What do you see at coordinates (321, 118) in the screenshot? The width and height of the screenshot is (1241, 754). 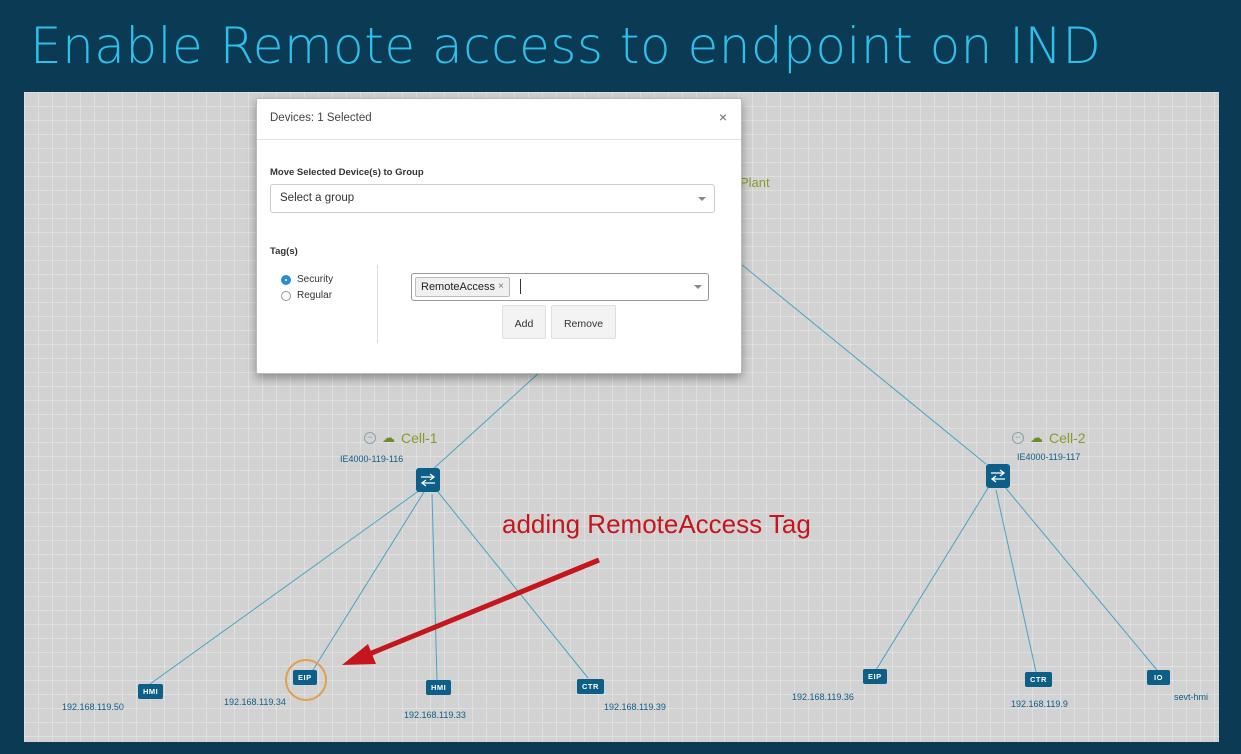 I see `modal-title: Devices: 1 Selected` at bounding box center [321, 118].